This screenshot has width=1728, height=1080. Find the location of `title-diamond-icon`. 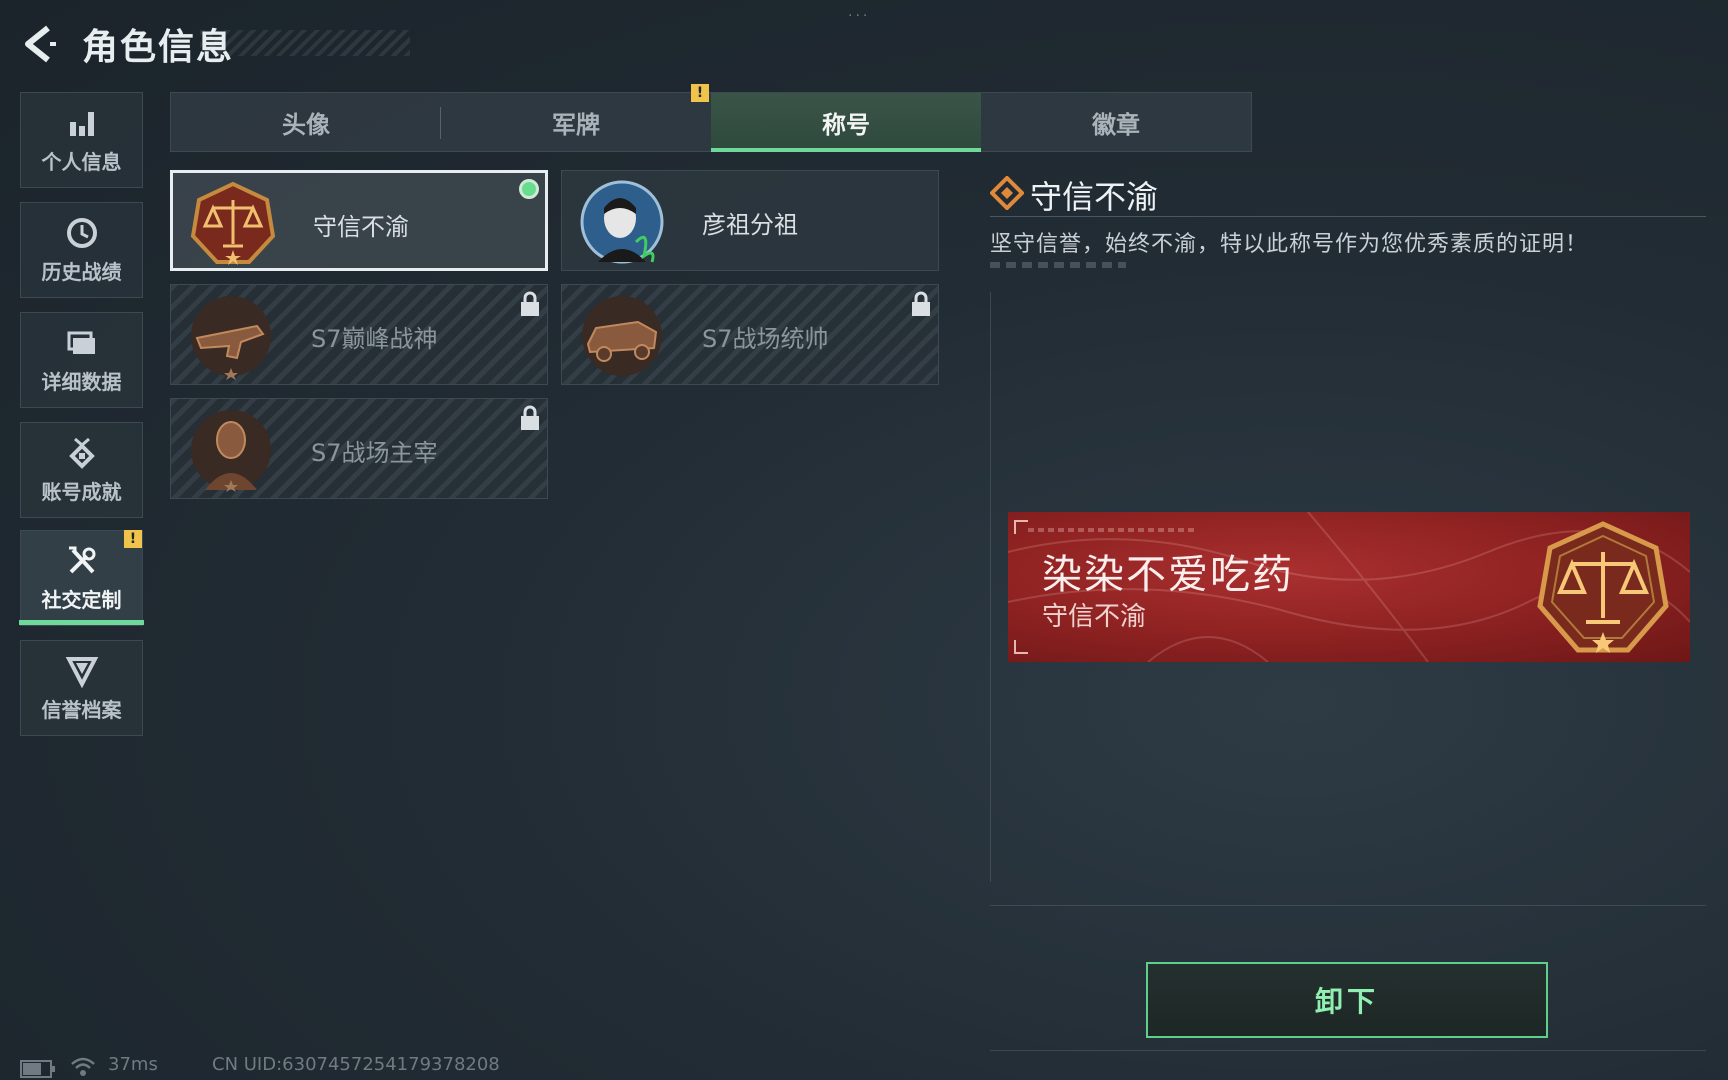

title-diamond-icon is located at coordinates (1007, 193).